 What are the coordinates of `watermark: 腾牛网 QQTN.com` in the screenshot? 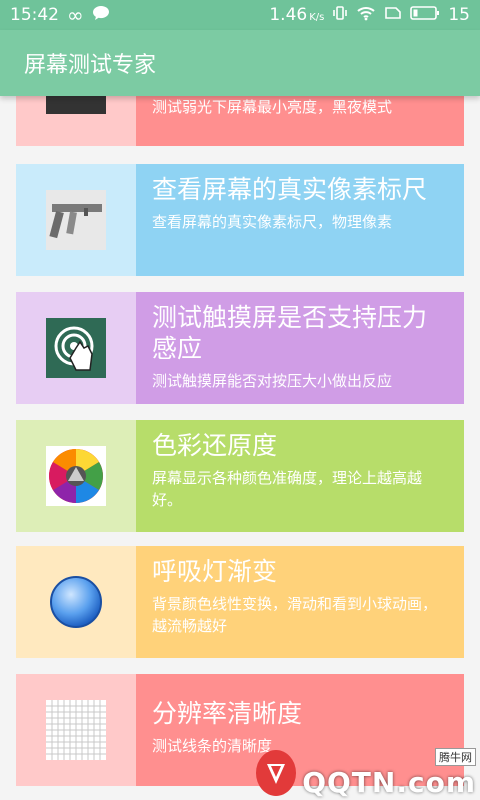 It's located at (366, 773).